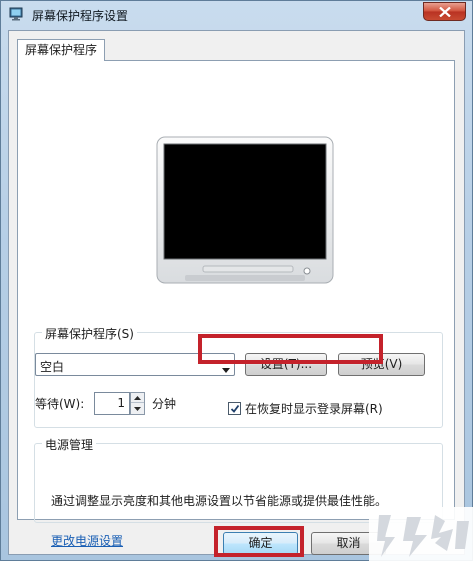 The height and width of the screenshot is (561, 473). I want to click on stepper-down-button, so click(137, 409).